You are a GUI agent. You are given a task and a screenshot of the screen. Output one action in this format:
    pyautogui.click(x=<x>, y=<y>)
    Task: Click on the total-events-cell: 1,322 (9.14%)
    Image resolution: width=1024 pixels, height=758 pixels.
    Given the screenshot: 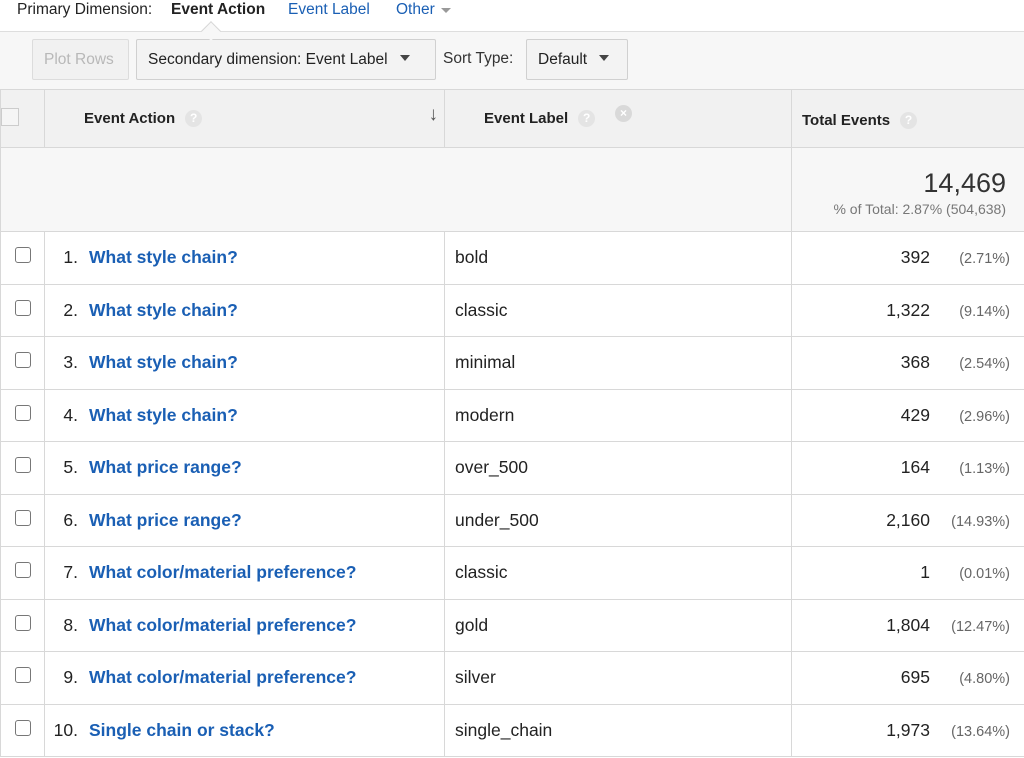 What is the action you would take?
    pyautogui.click(x=907, y=310)
    